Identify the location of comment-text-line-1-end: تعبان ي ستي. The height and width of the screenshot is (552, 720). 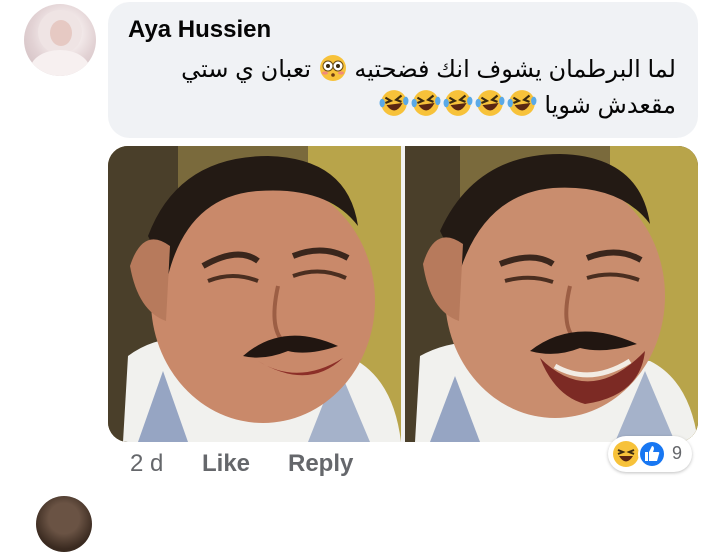
(246, 69).